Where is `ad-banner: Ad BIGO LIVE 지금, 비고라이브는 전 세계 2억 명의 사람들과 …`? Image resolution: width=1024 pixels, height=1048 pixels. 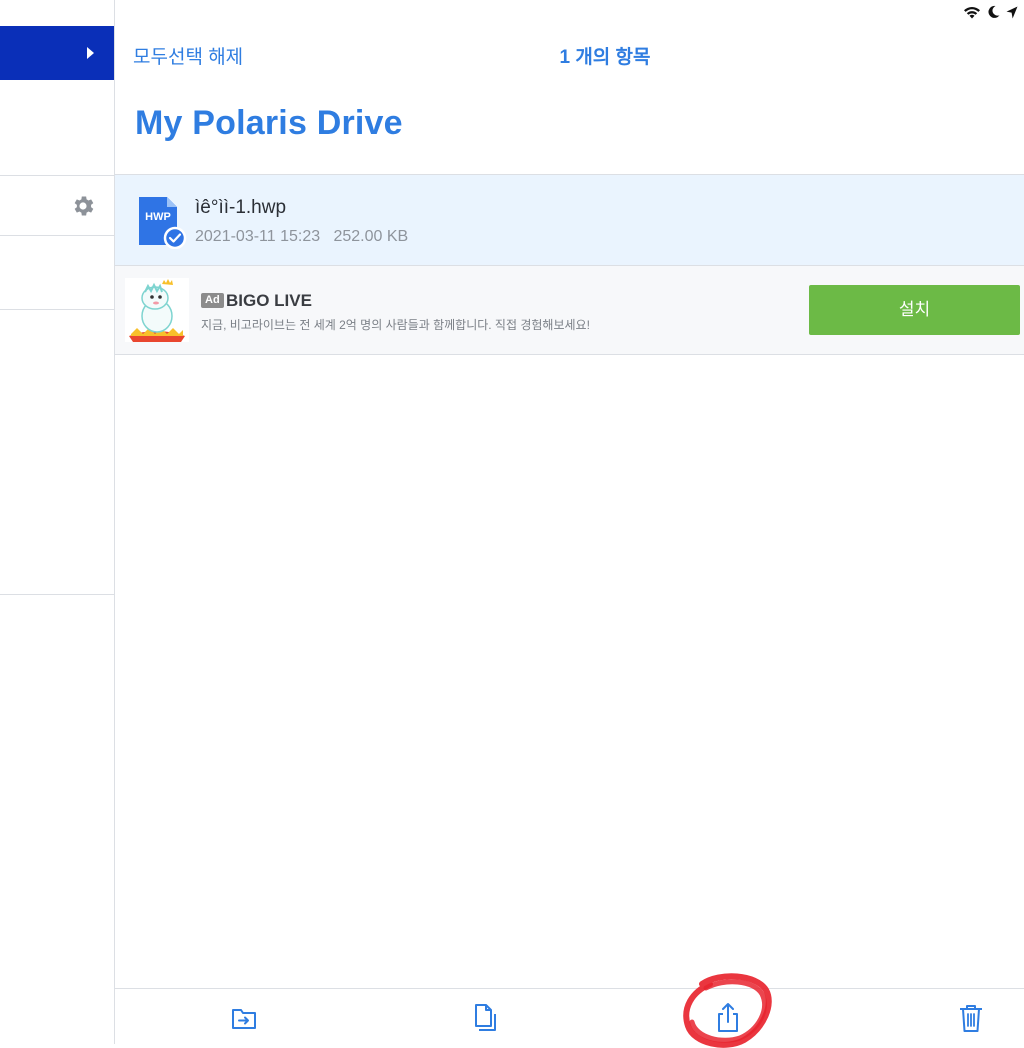 ad-banner: Ad BIGO LIVE 지금, 비고라이브는 전 세계 2억 명의 사람들과 … is located at coordinates (569, 310).